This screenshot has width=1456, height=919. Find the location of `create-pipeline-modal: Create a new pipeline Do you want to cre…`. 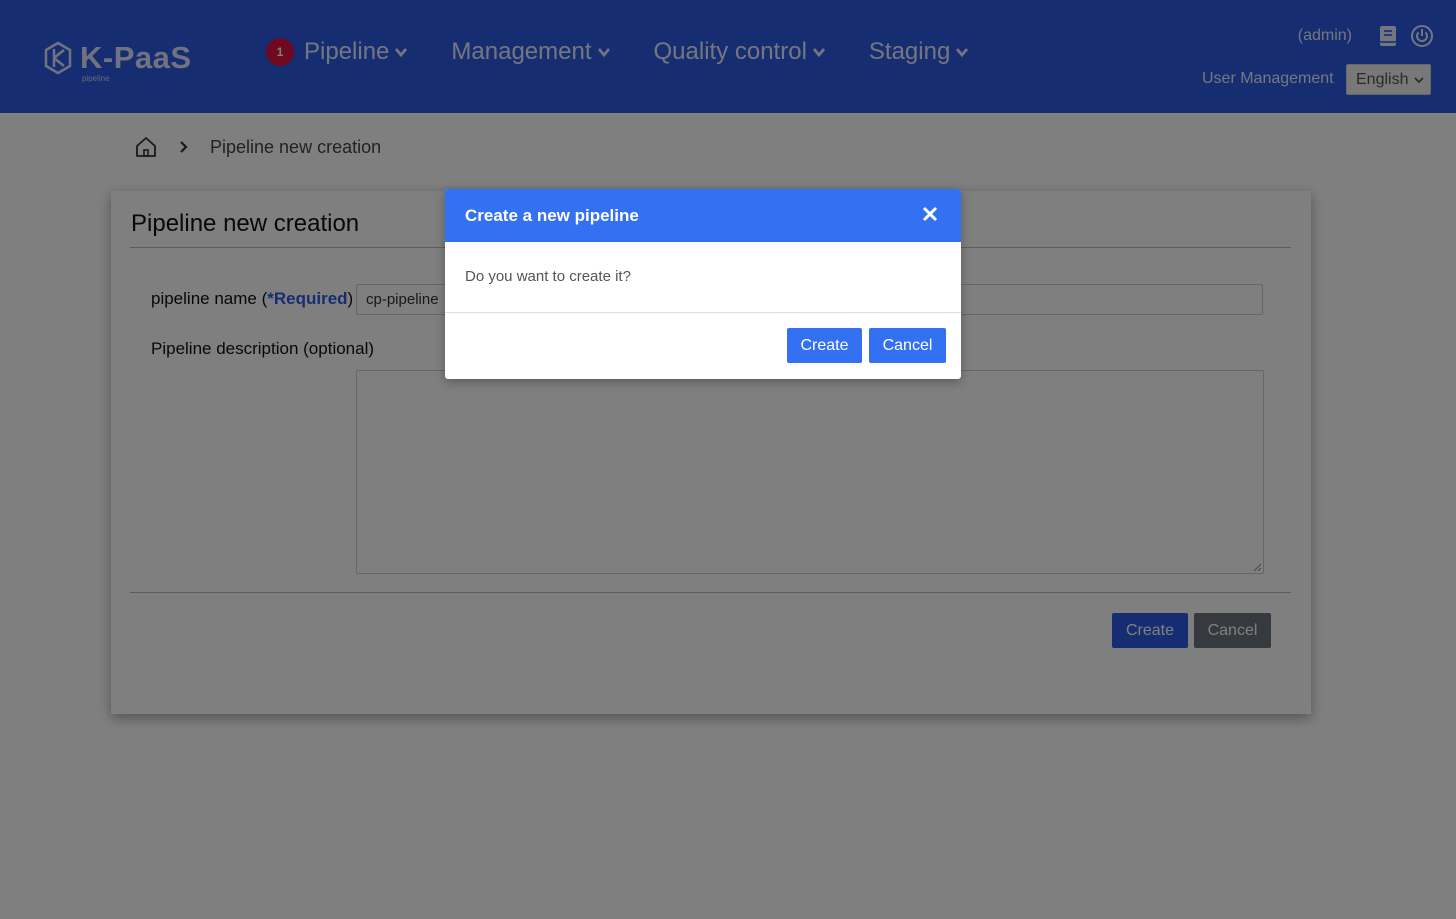

create-pipeline-modal: Create a new pipeline Do you want to cre… is located at coordinates (703, 284).